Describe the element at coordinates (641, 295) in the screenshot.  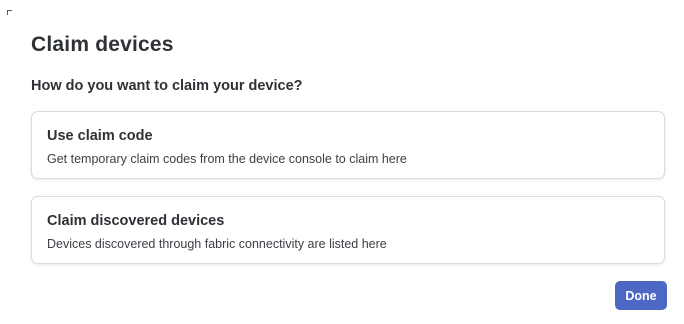
I see `done-button: Done` at that location.